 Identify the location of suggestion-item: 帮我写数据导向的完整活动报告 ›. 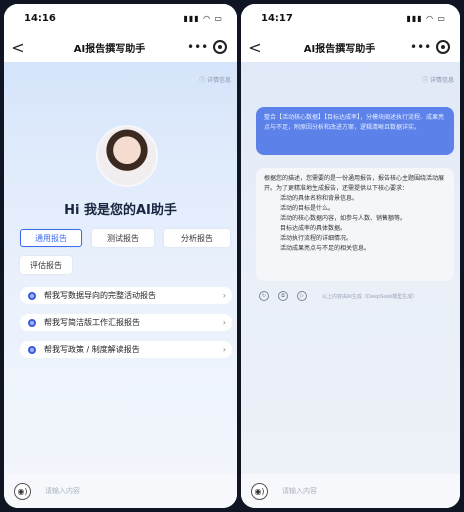
(126, 295).